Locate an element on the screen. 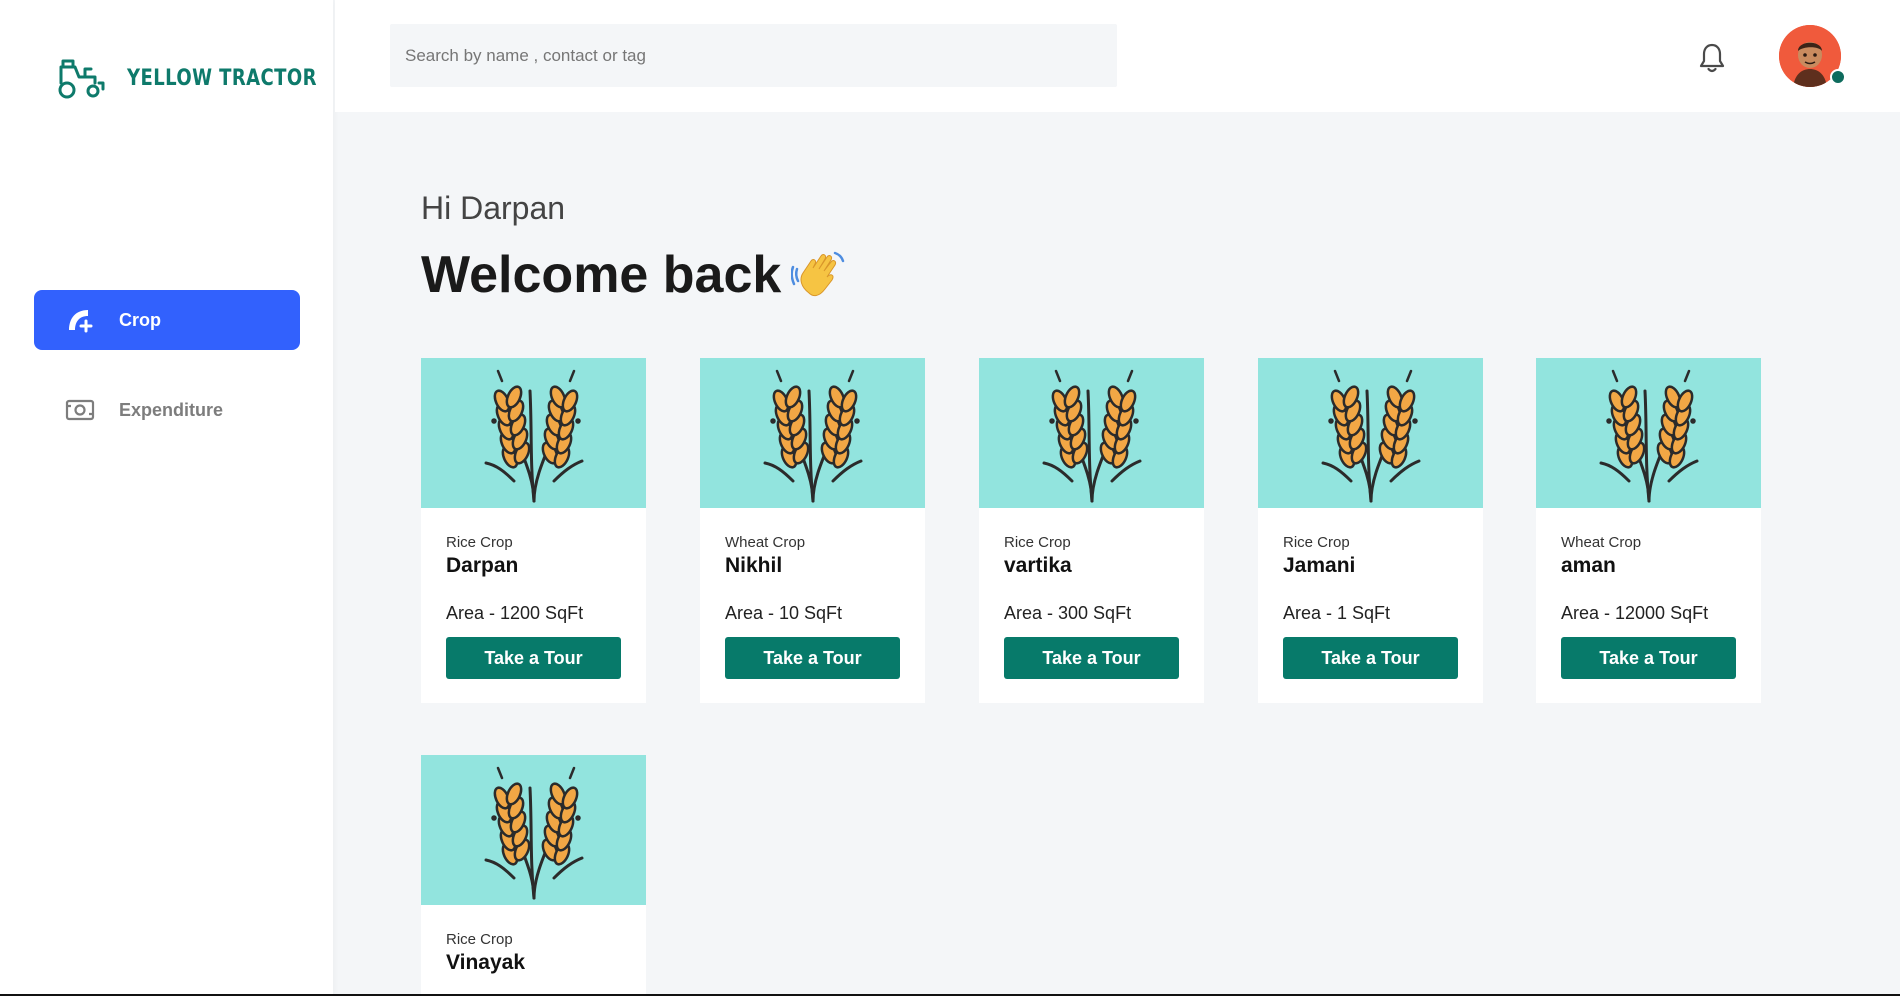 The width and height of the screenshot is (1900, 996). brand-name: YELLOW TRACTOR is located at coordinates (222, 78).